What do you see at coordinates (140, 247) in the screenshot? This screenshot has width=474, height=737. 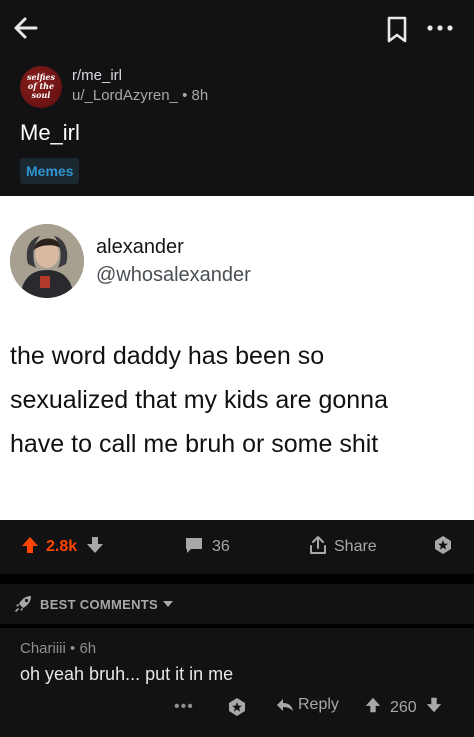 I see `tweet-author-name: alexander` at bounding box center [140, 247].